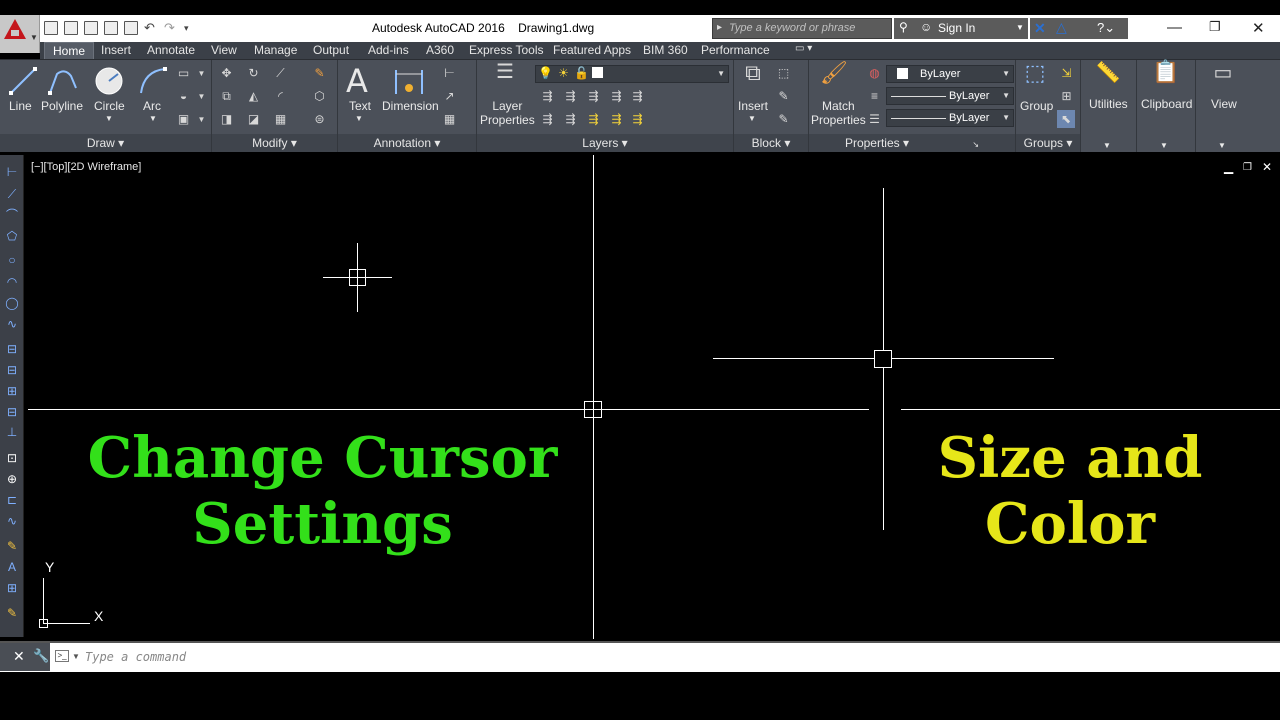 The height and width of the screenshot is (720, 1280). Describe the element at coordinates (191, 28) in the screenshot. I see `customize-qat-icon: ▾` at that location.